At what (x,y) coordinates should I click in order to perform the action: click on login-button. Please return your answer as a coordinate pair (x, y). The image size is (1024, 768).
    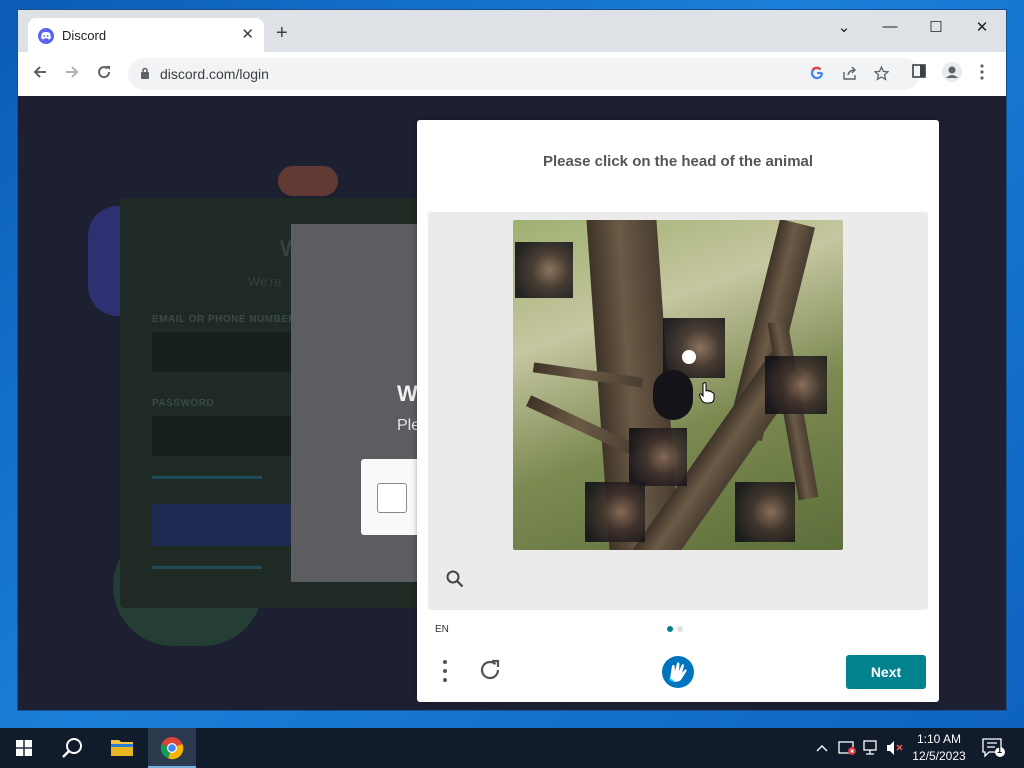
    Looking at the image, I should click on (227, 525).